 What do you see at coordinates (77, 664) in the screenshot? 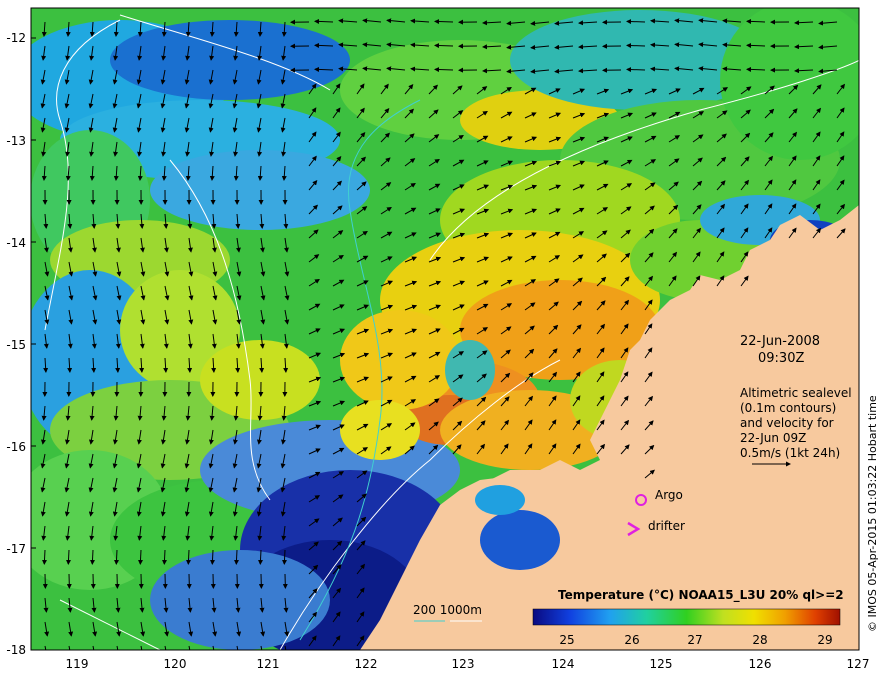
I see `x-tick-label: 119` at bounding box center [77, 664].